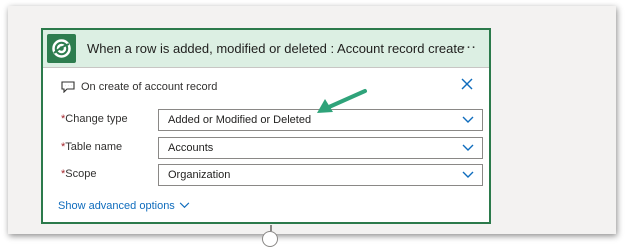  Describe the element at coordinates (240, 120) in the screenshot. I see `change-type-value: Added or Modified or Deleted` at that location.